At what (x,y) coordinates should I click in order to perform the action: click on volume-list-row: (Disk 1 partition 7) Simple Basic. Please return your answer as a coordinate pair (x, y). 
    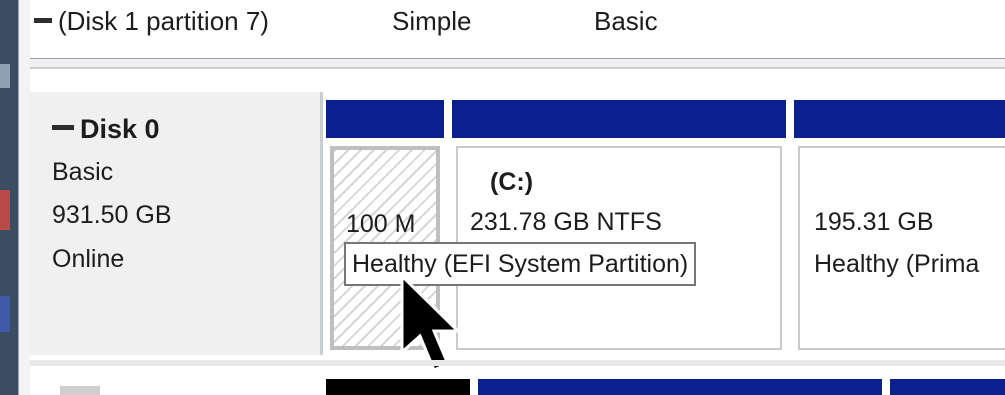
    Looking at the image, I should click on (517, 27).